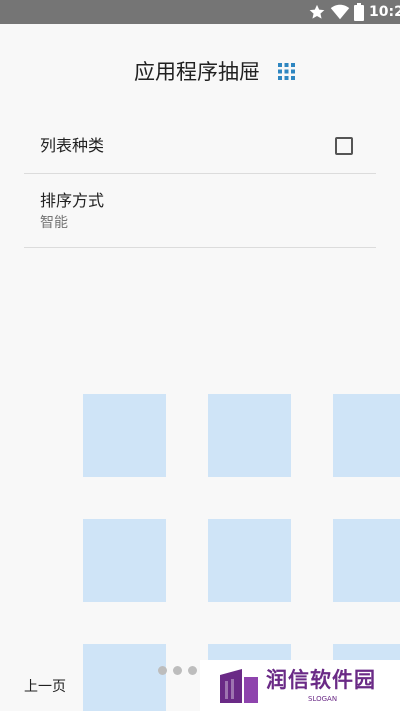 The image size is (400, 711). Describe the element at coordinates (45, 687) in the screenshot. I see `prev-page-button: 上一页` at that location.